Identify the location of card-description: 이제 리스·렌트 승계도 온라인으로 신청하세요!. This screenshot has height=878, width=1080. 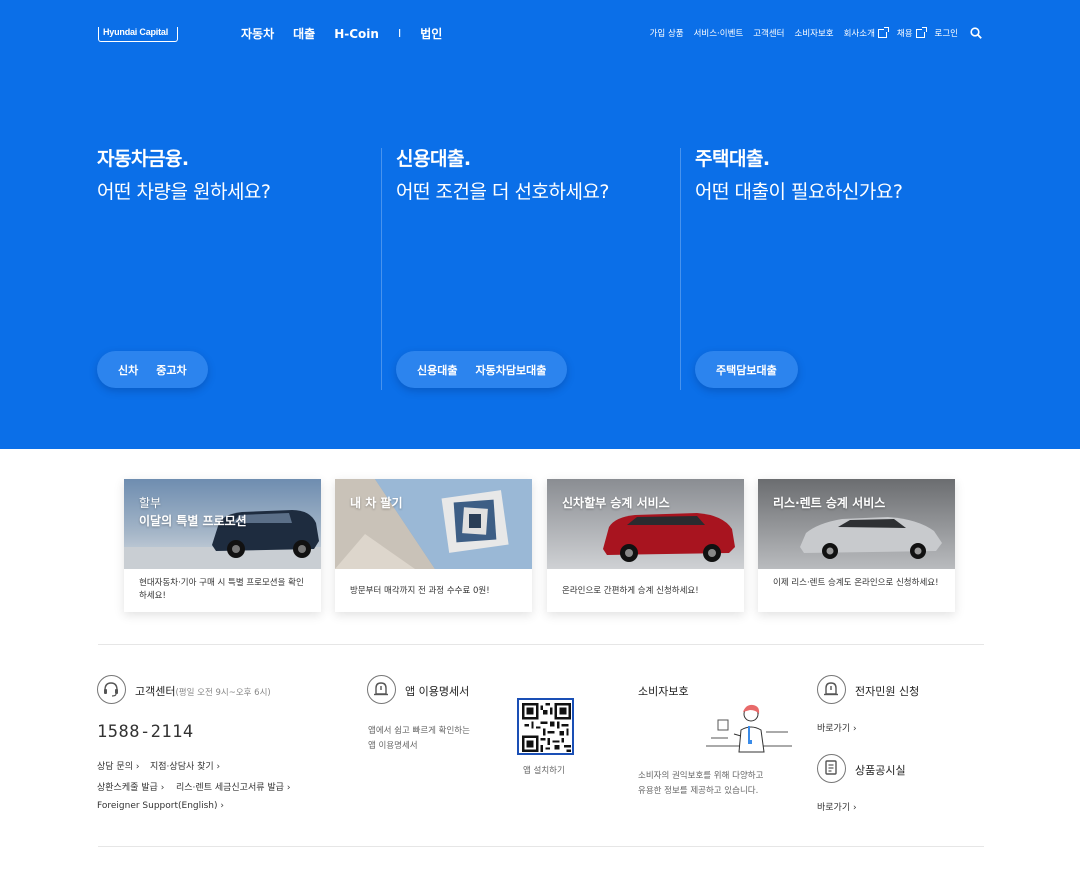
(856, 583).